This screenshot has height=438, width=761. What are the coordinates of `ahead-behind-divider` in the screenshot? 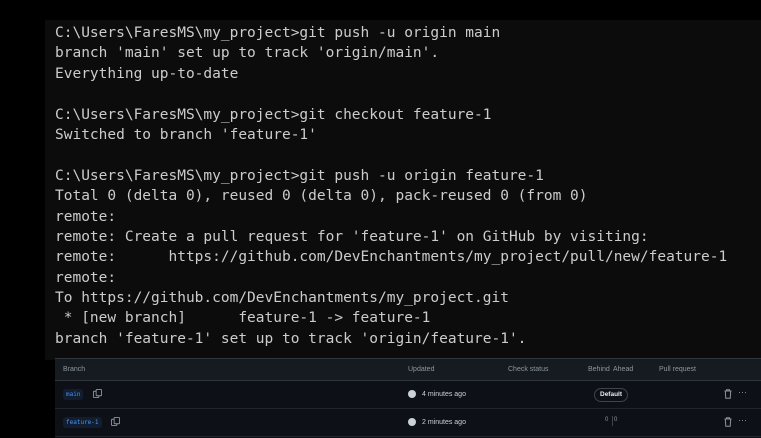 It's located at (612, 421).